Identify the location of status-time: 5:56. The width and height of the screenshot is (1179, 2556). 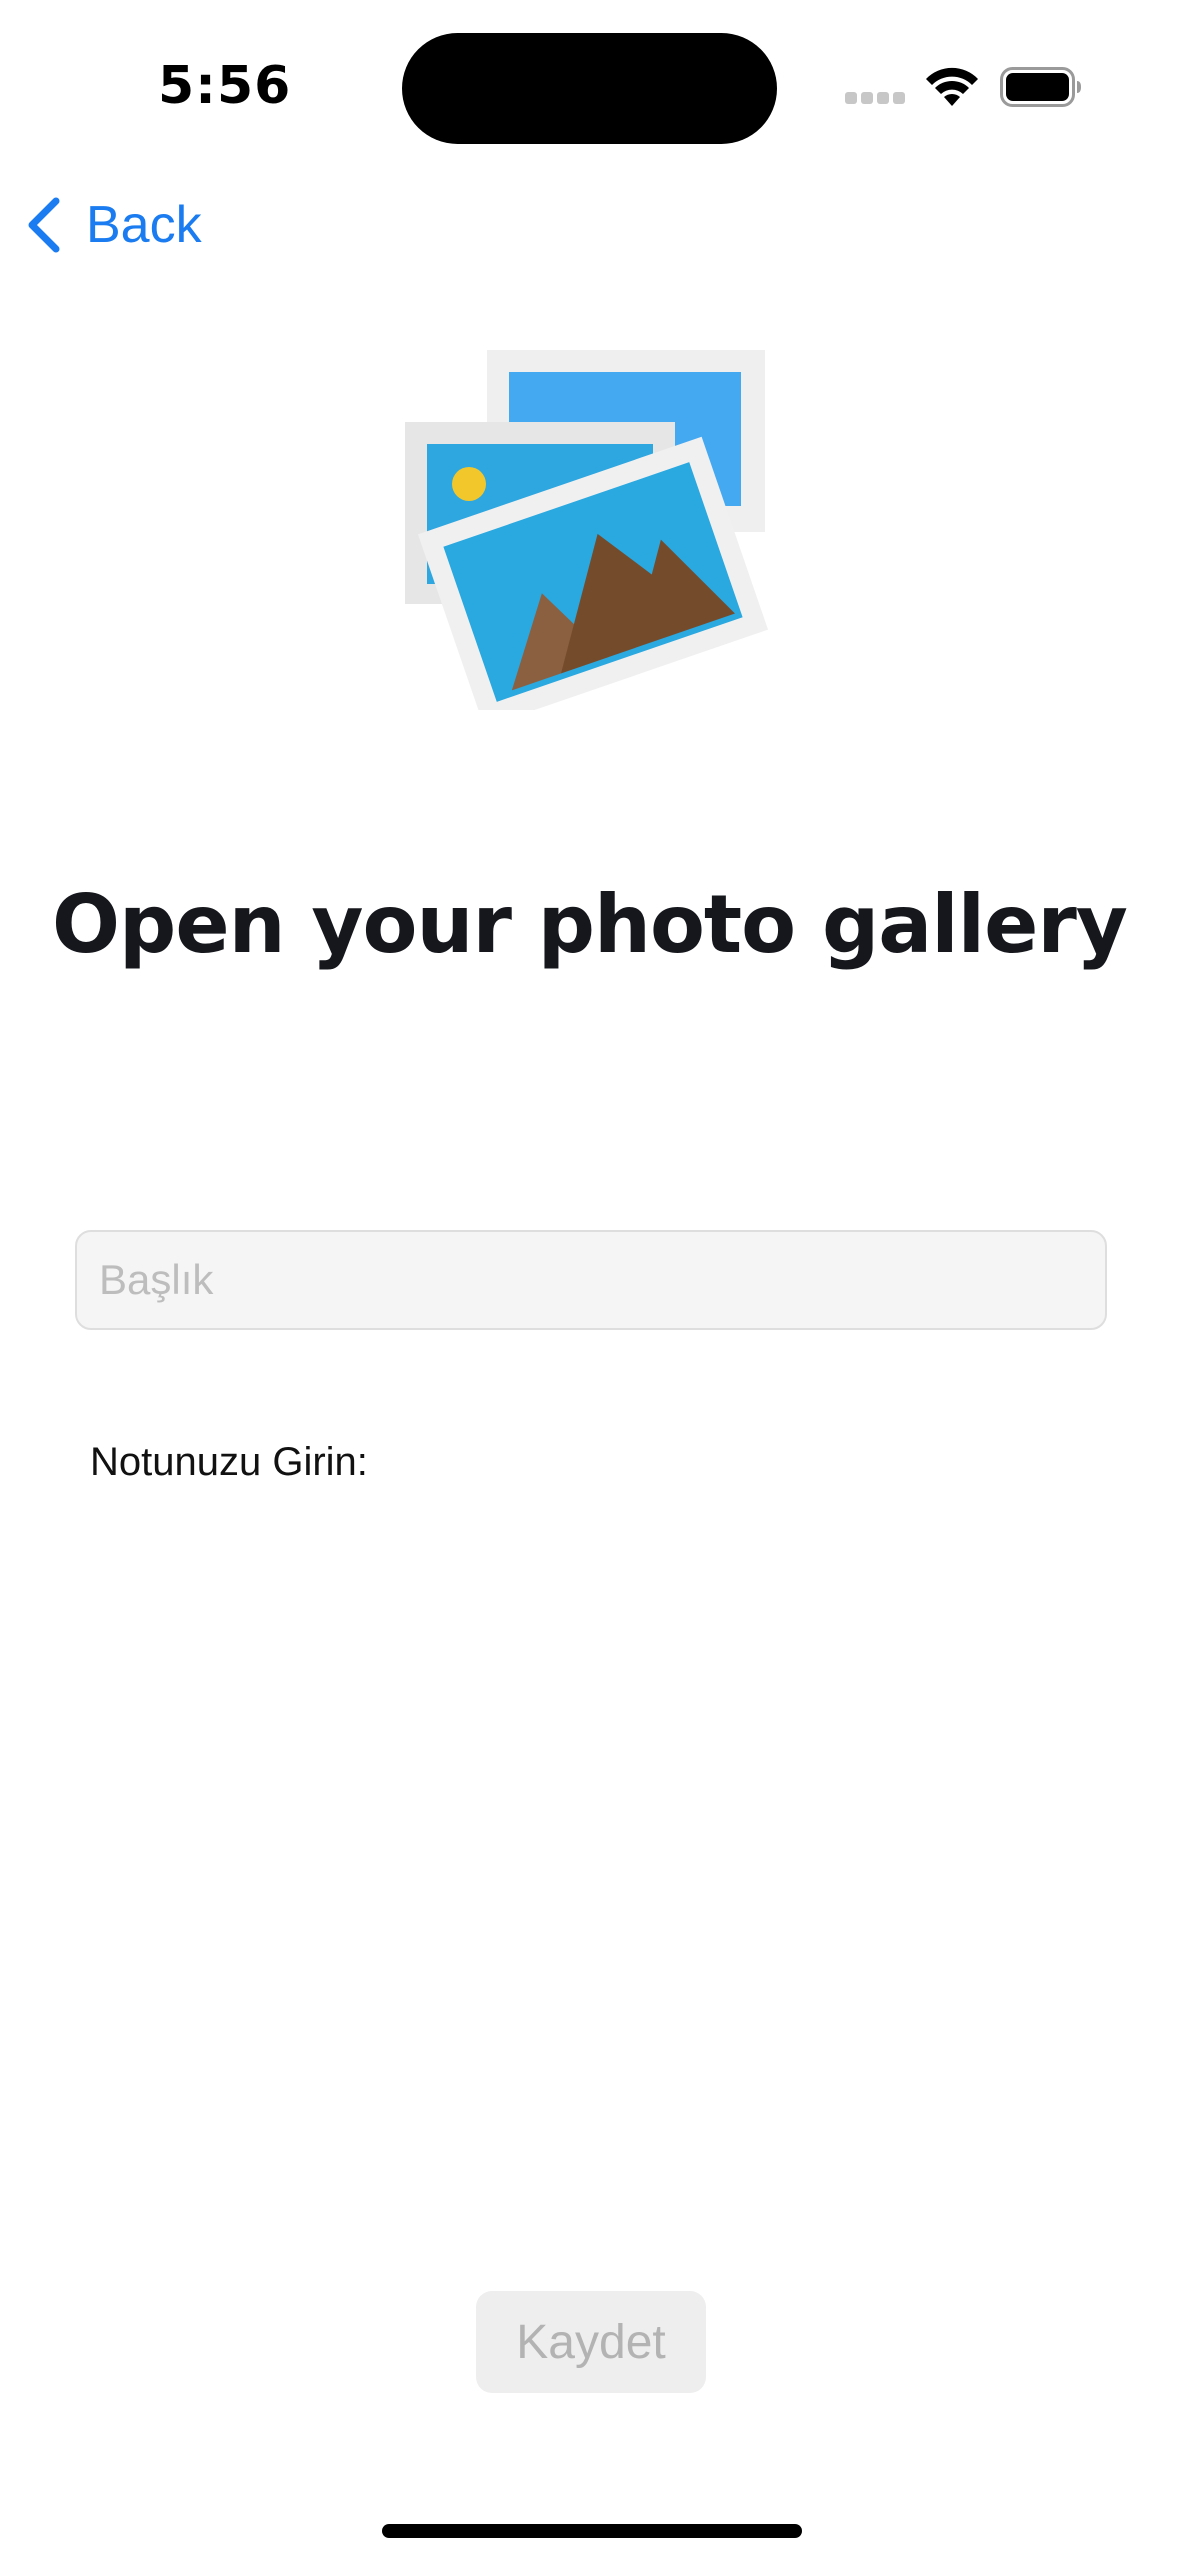
(225, 86).